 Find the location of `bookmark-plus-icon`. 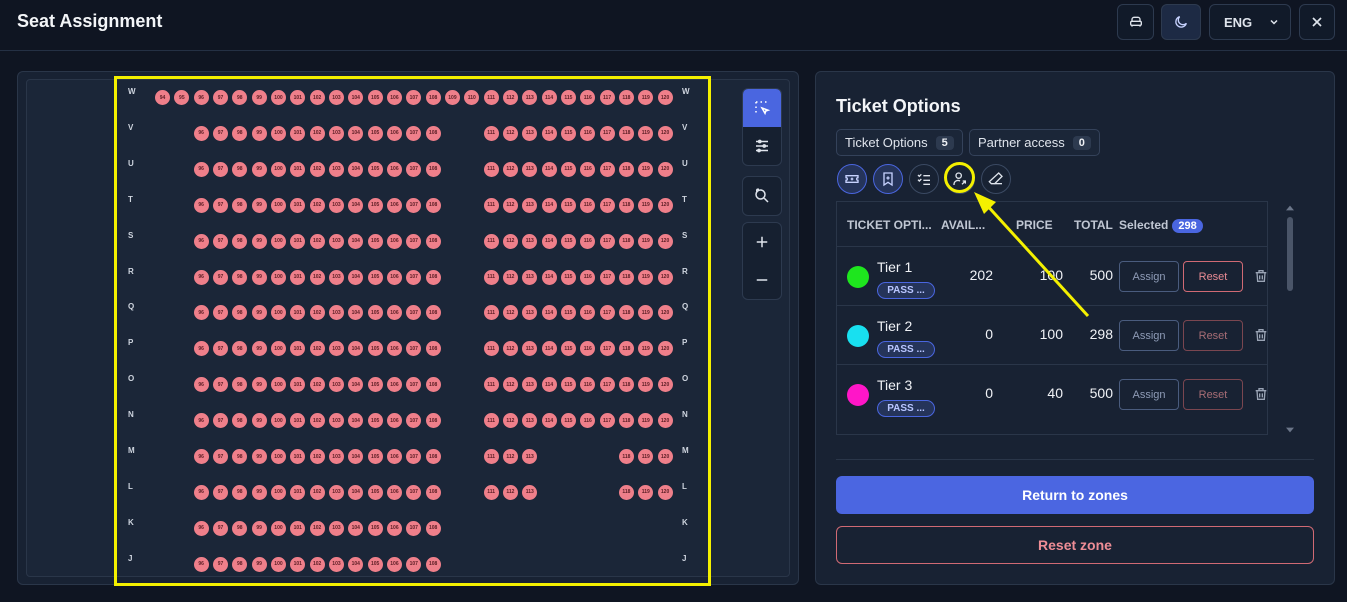

bookmark-plus-icon is located at coordinates (888, 179).